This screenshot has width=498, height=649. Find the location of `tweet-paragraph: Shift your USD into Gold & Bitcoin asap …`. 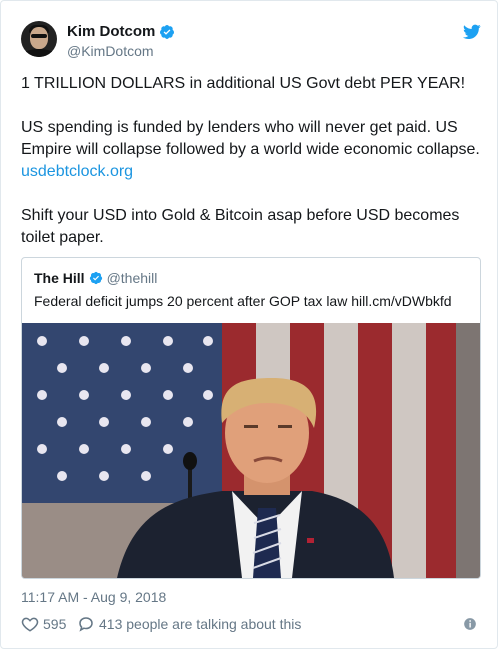

tweet-paragraph: Shift your USD into Gold & Bitcoin asap … is located at coordinates (240, 226).